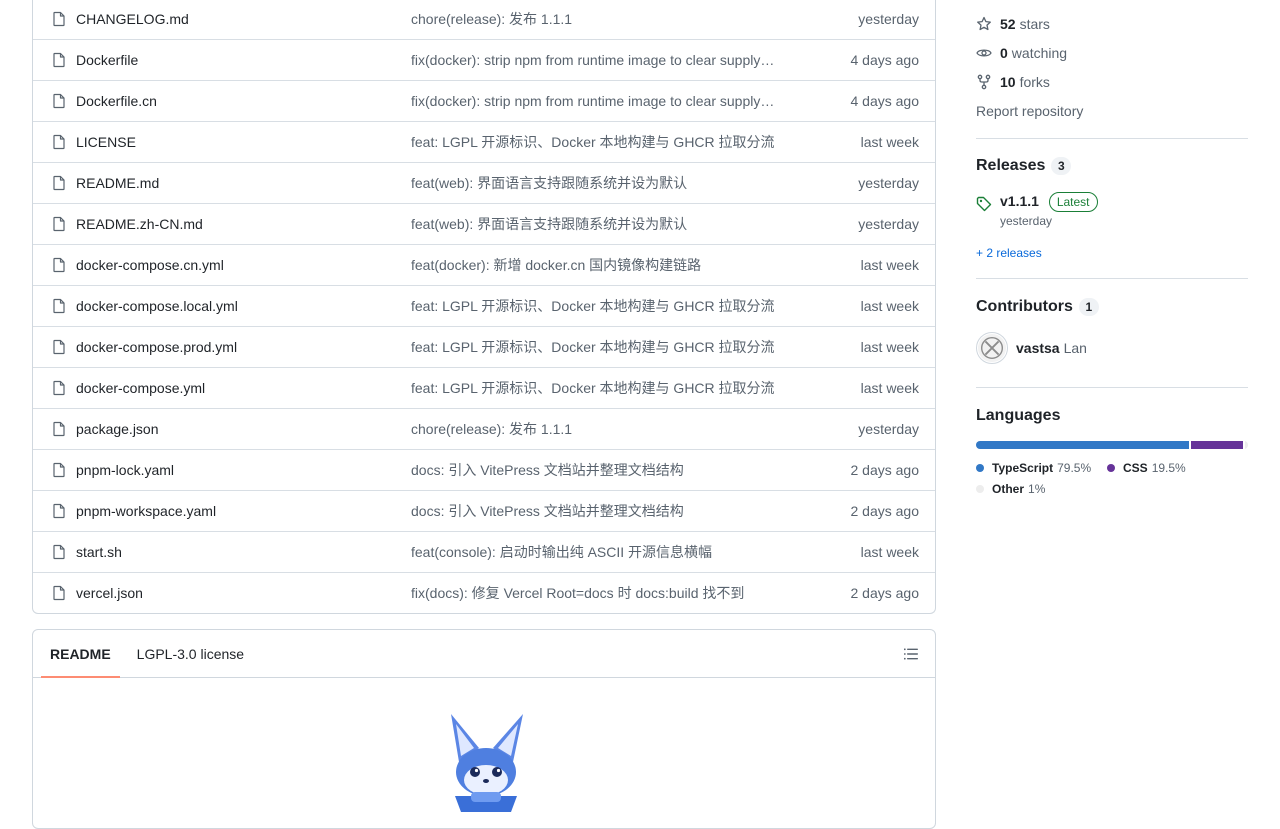 The width and height of the screenshot is (1280, 829). What do you see at coordinates (1075, 348) in the screenshot?
I see `contributor-name: Lan` at bounding box center [1075, 348].